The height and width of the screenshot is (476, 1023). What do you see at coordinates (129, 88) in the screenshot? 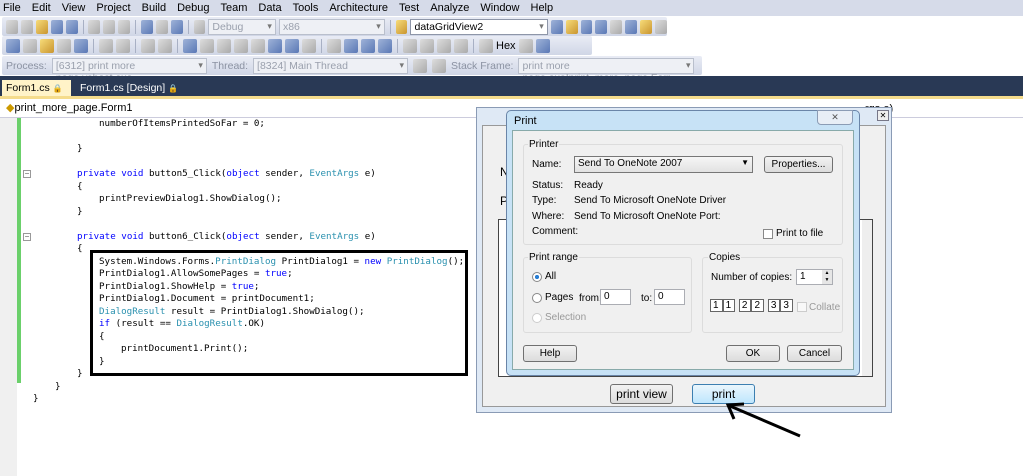
I see `tab-form1-design: Form1.cs [Design] 🔒` at bounding box center [129, 88].